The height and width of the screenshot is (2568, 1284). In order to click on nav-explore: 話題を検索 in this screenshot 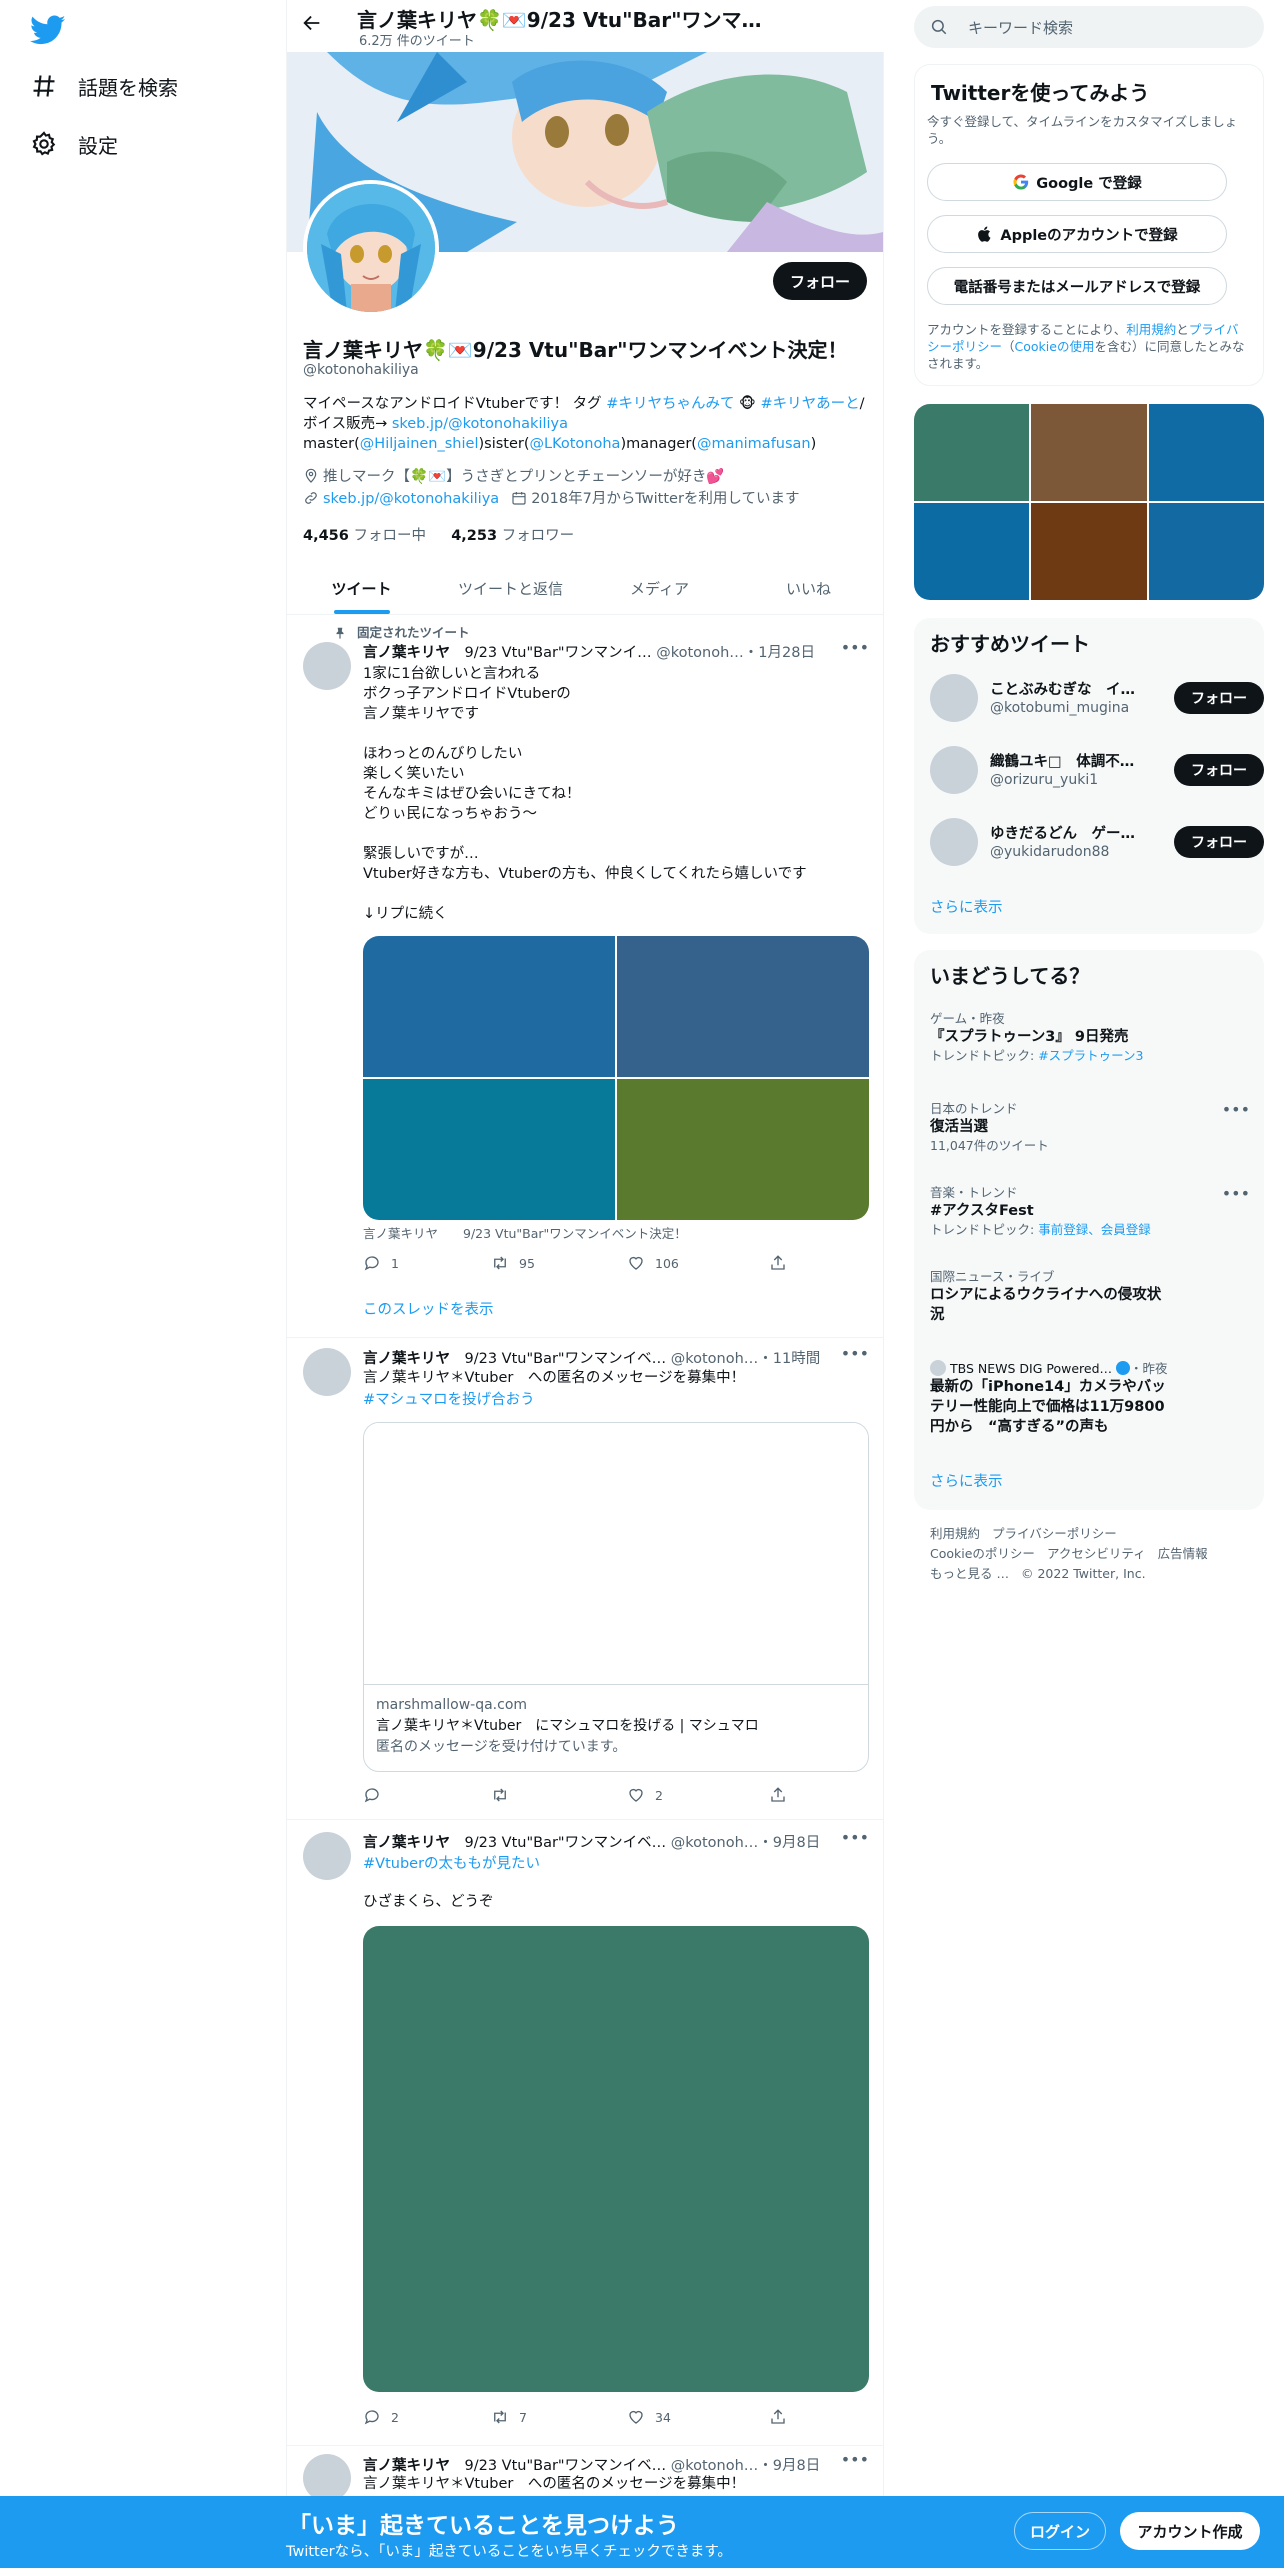, I will do `click(104, 86)`.